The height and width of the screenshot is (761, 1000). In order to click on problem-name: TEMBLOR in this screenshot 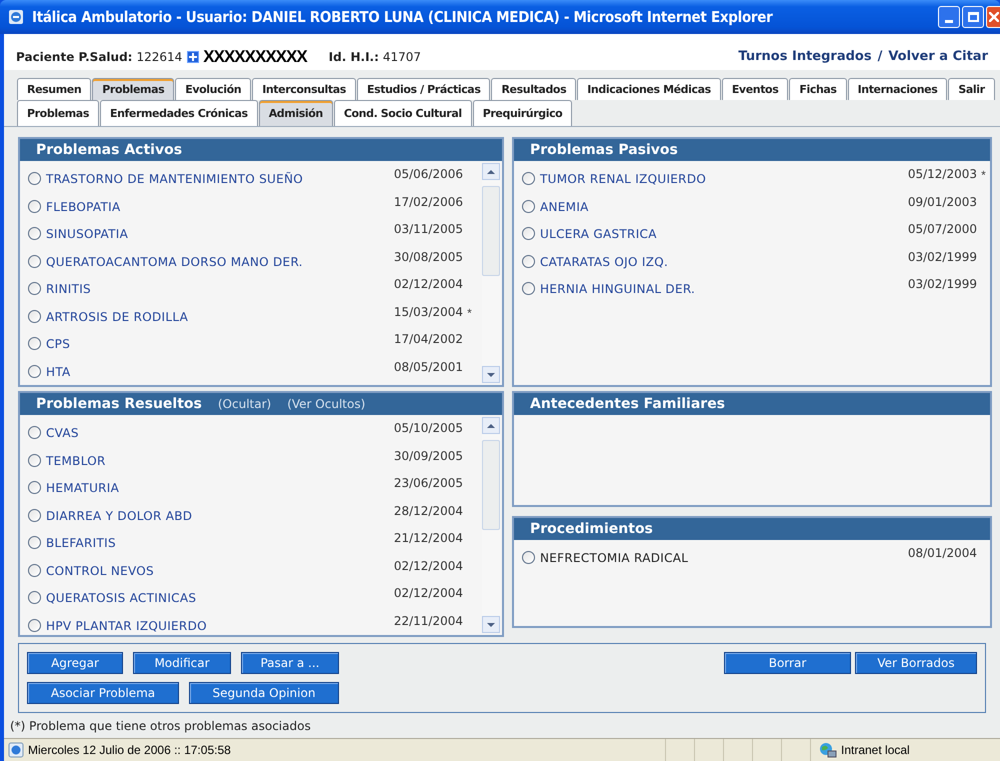, I will do `click(76, 461)`.